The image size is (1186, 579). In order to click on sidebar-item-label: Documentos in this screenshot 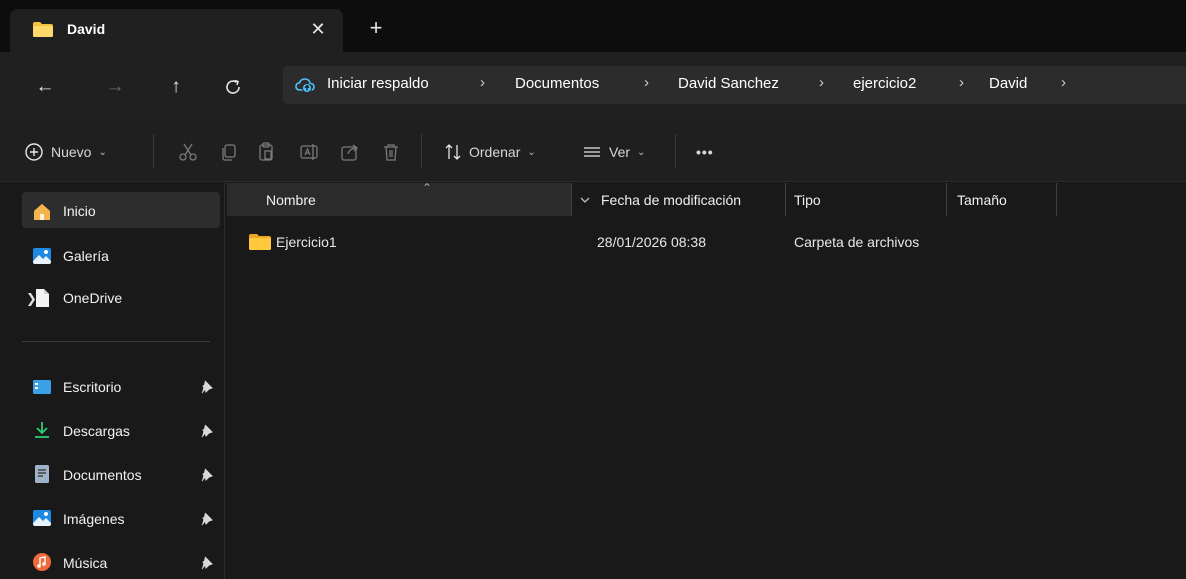, I will do `click(102, 475)`.